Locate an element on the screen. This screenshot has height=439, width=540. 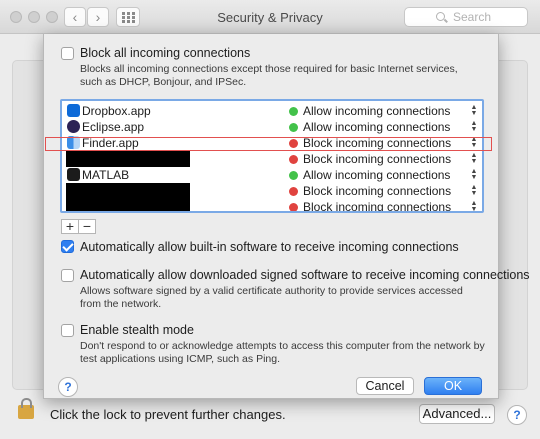
app-name: Dropbox.app is located at coordinates (116, 111).